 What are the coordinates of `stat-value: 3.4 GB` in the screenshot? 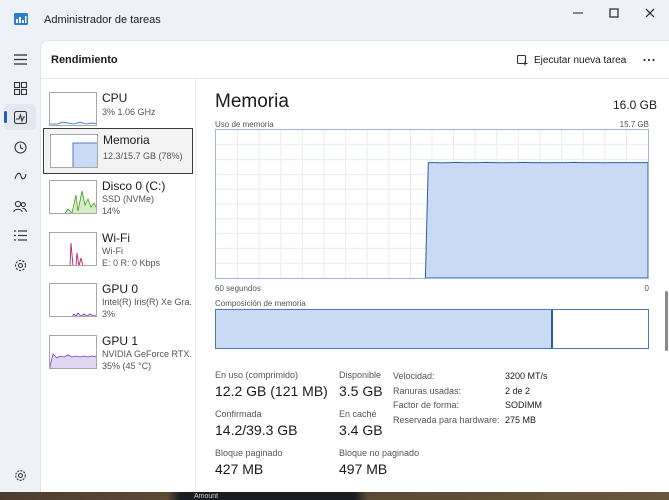 It's located at (361, 430).